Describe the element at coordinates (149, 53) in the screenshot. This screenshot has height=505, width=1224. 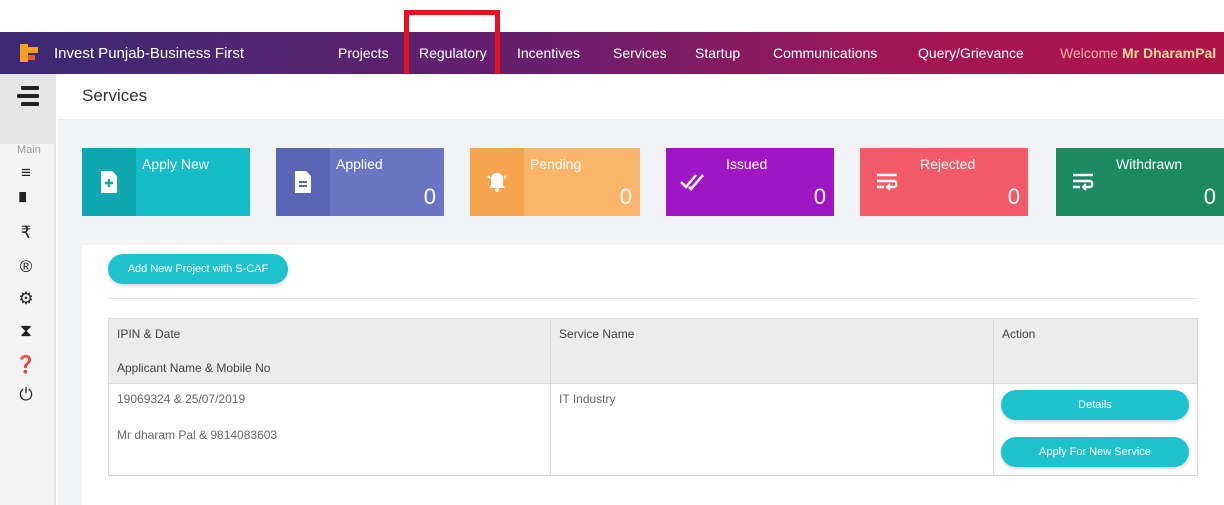
I see `brand-title: Invest Punjab-Business First` at that location.